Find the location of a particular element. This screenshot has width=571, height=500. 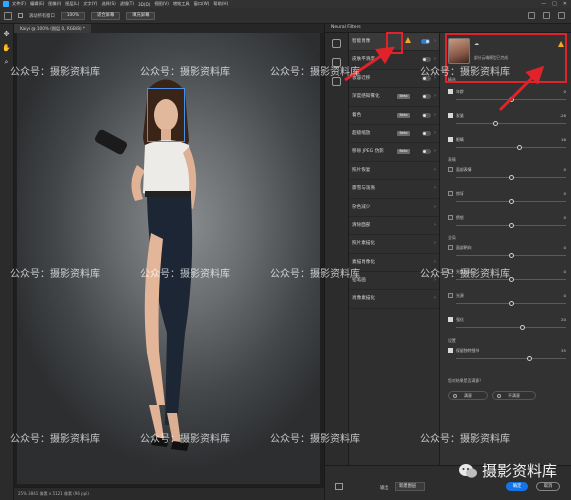

brand-watermark: 摄影资料库 is located at coordinates (507, 470).